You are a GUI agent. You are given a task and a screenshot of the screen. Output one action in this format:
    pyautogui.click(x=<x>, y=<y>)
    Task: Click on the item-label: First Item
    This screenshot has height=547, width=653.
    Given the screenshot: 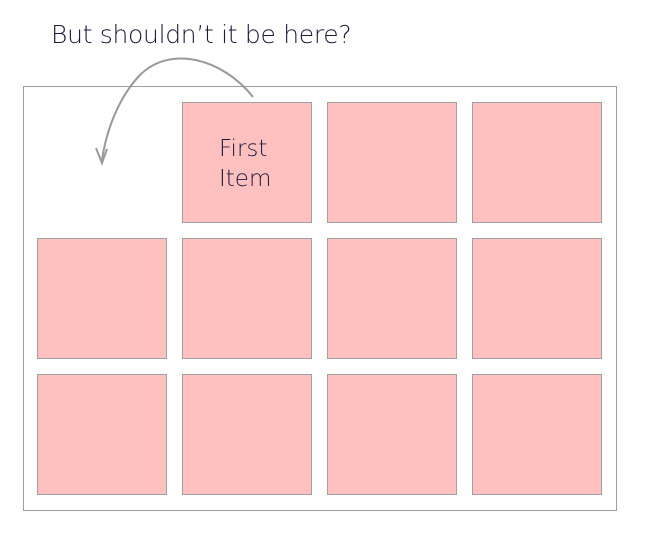 What is the action you would take?
    pyautogui.click(x=245, y=164)
    